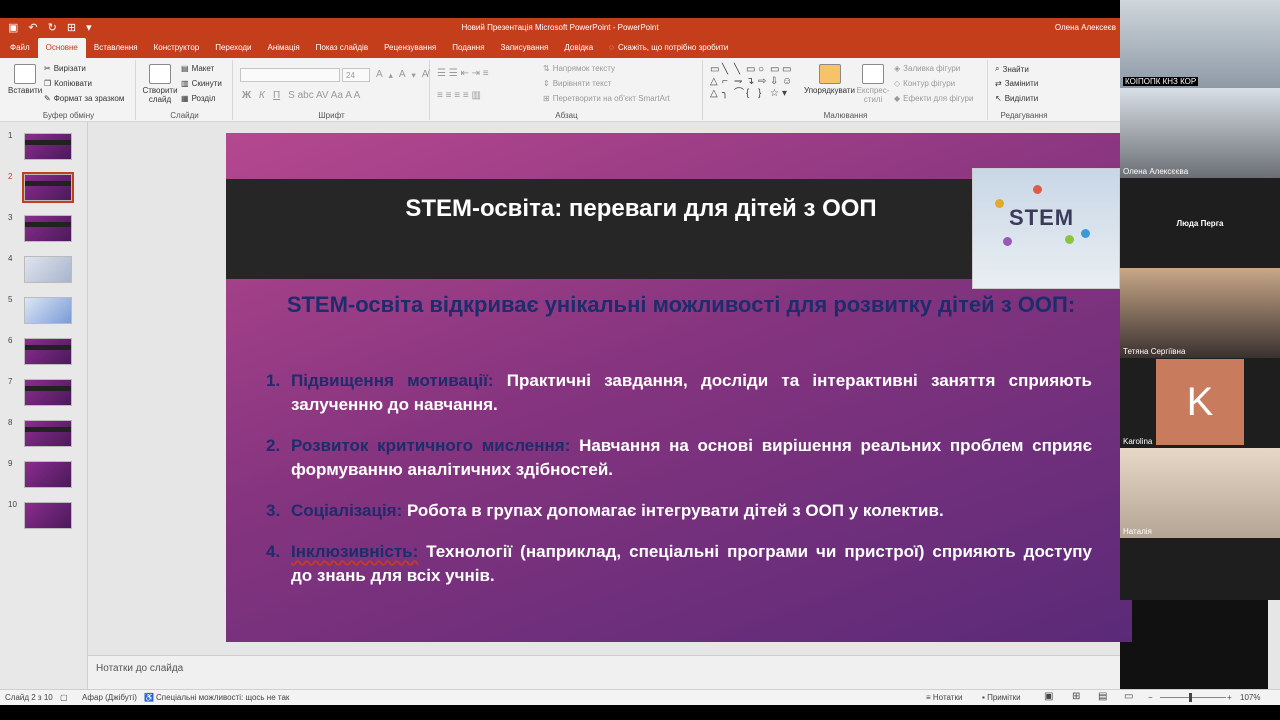 The width and height of the screenshot is (1280, 720). What do you see at coordinates (1200, 313) in the screenshot?
I see `participant-tile: Тетяна Сергіївна` at bounding box center [1200, 313].